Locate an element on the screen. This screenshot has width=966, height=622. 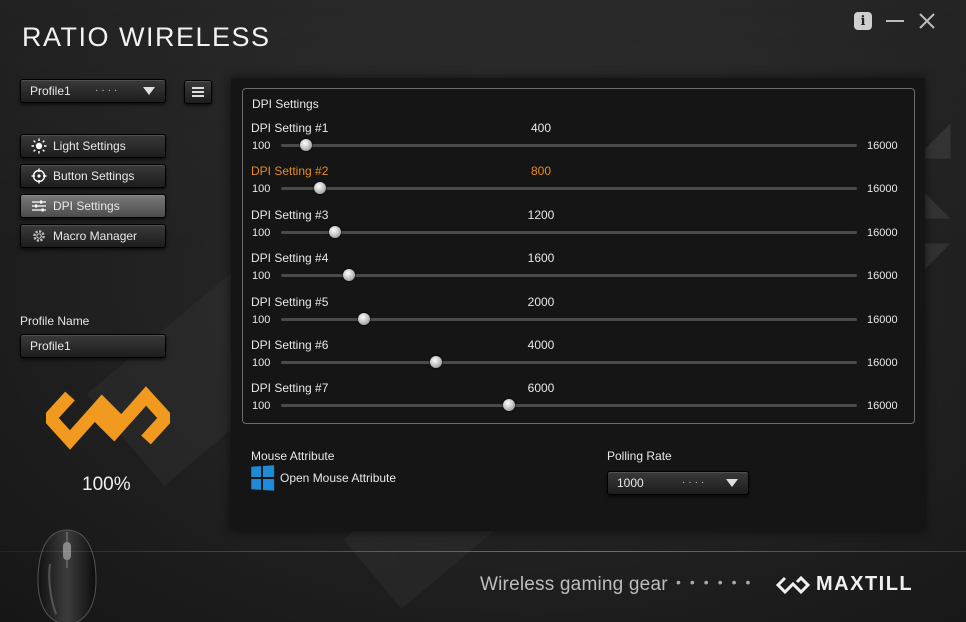
maxtill-brand: MAXTILL is located at coordinates (844, 584).